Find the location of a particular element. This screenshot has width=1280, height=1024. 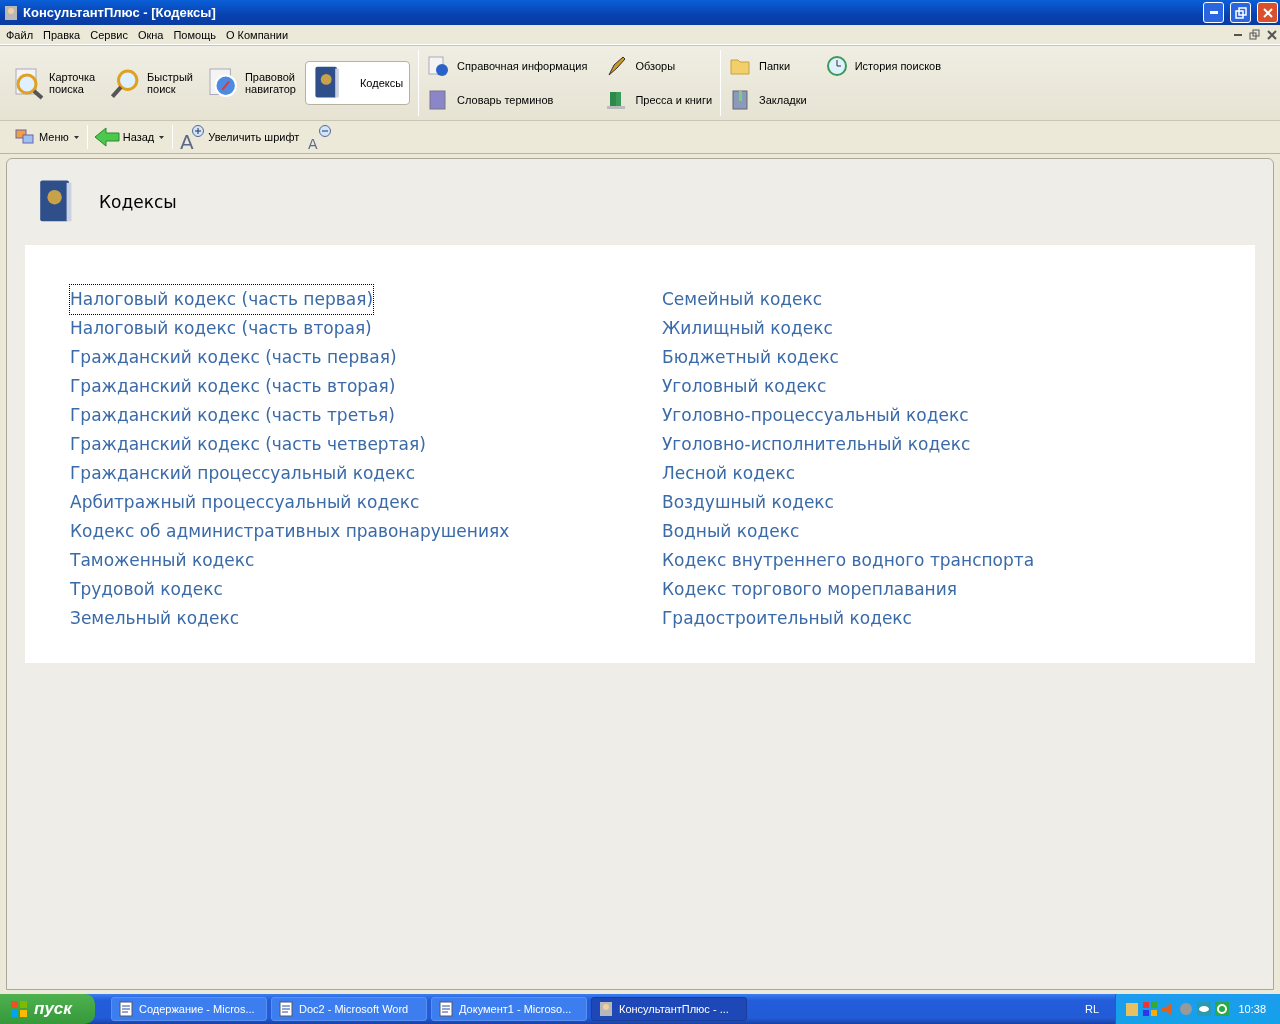

back-button: Назад is located at coordinates (130, 137).